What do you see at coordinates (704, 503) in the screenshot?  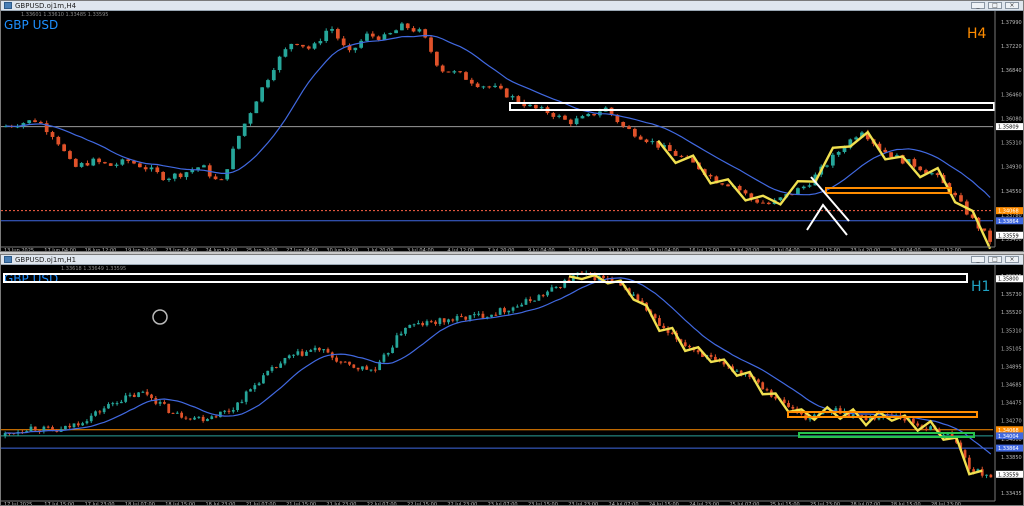 I see `time-tick-label: 24 Jul 23:00` at bounding box center [704, 503].